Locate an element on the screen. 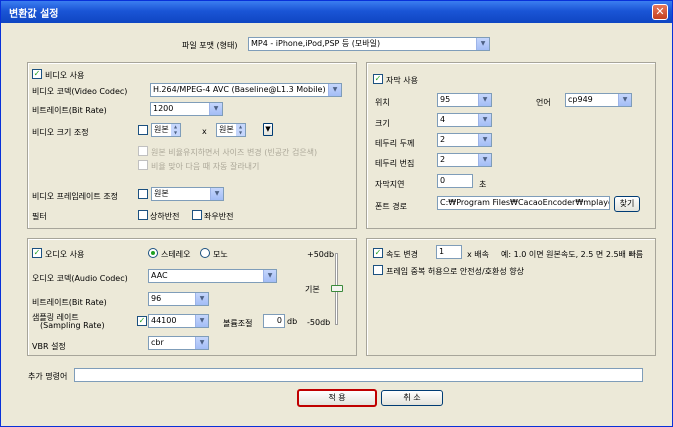 This screenshot has width=673, height=427. speed-value: 1 is located at coordinates (442, 251).